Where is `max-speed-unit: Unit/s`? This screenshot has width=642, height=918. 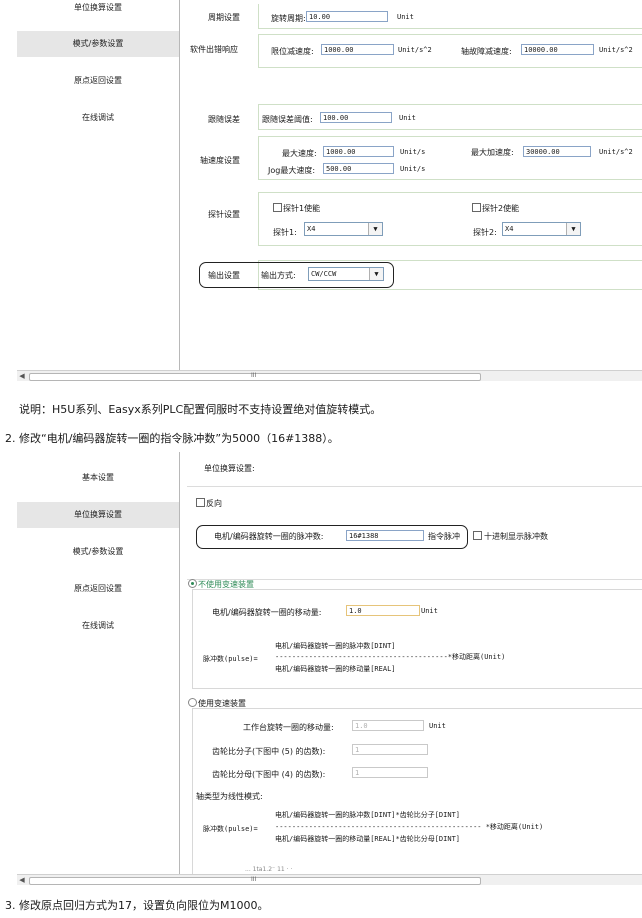
max-speed-unit: Unit/s is located at coordinates (413, 152).